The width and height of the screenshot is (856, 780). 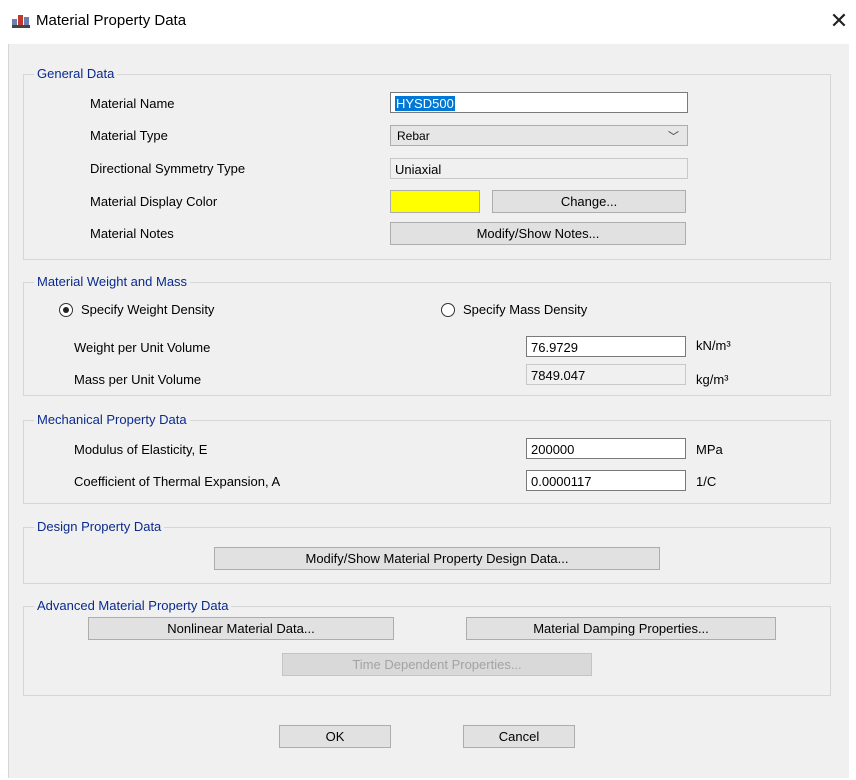 What do you see at coordinates (141, 449) in the screenshot?
I see `modulus-label: Modulus of Elasticity, E` at bounding box center [141, 449].